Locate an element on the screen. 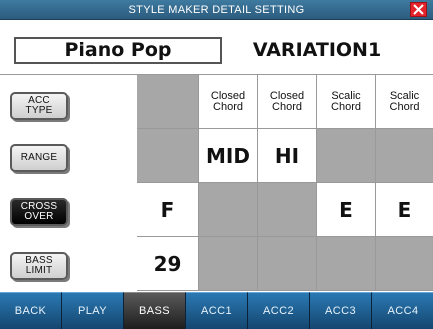 This screenshot has width=433, height=329. tab-acc2: ACC2 is located at coordinates (279, 310).